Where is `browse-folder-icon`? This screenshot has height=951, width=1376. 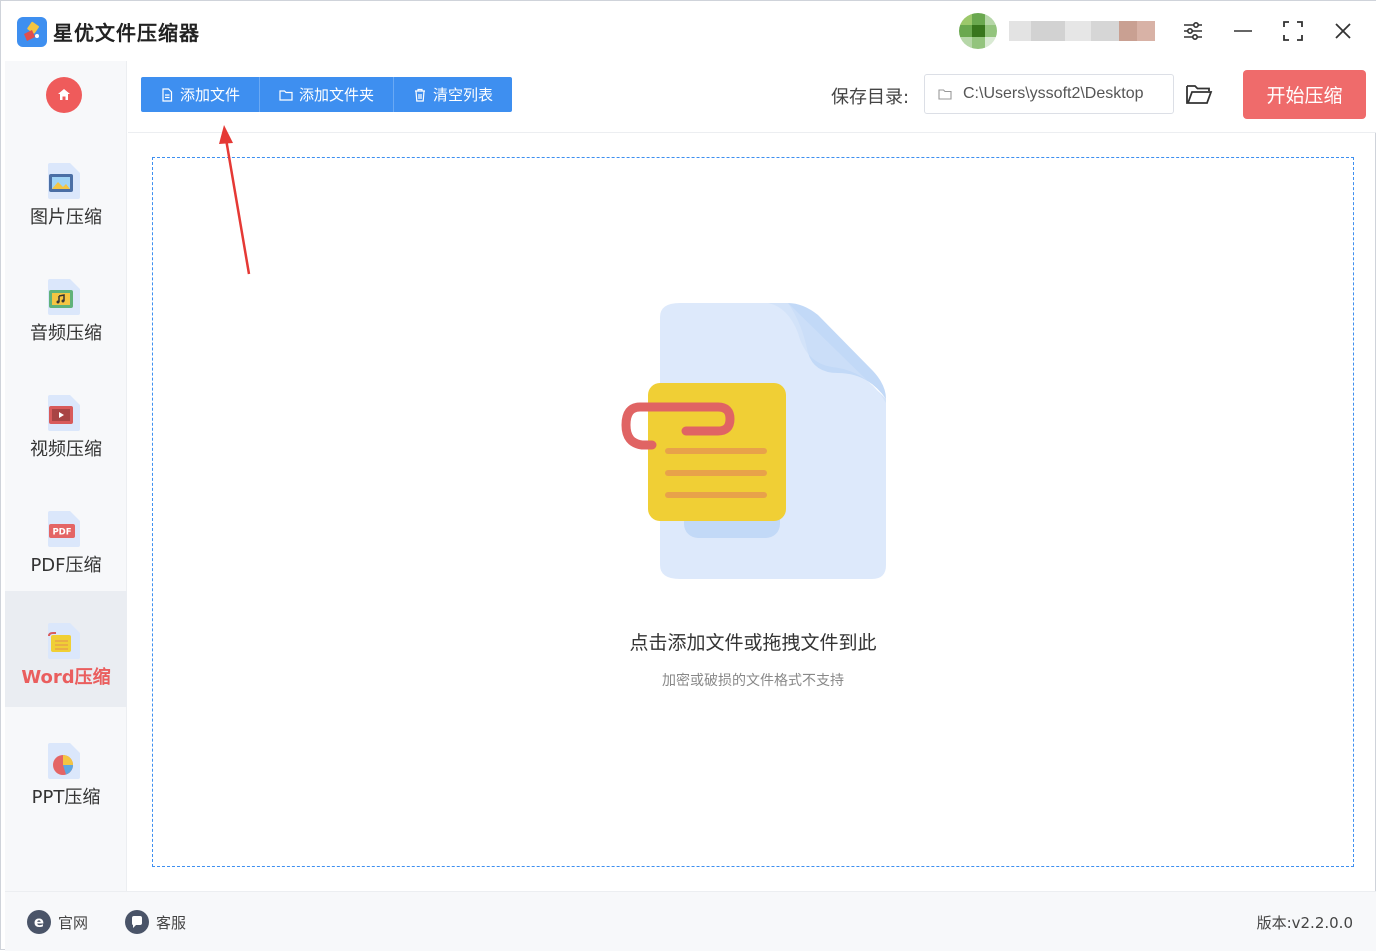 browse-folder-icon is located at coordinates (1199, 94).